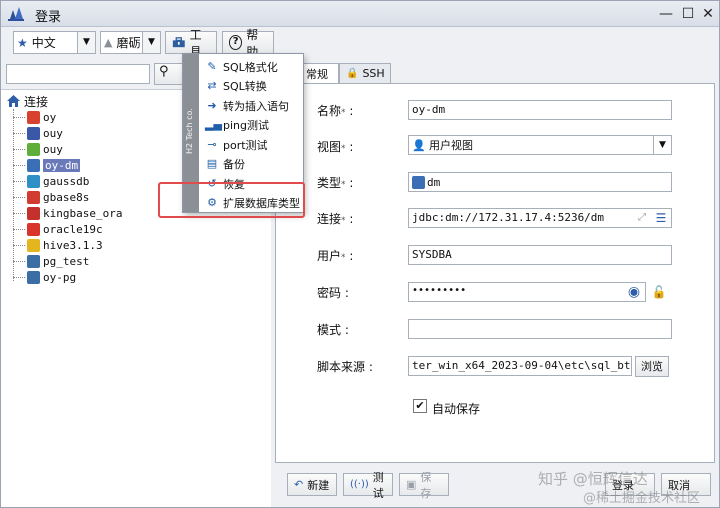 The height and width of the screenshot is (508, 720). Describe the element at coordinates (659, 292) in the screenshot. I see `unlock-icon: 🔓` at that location.